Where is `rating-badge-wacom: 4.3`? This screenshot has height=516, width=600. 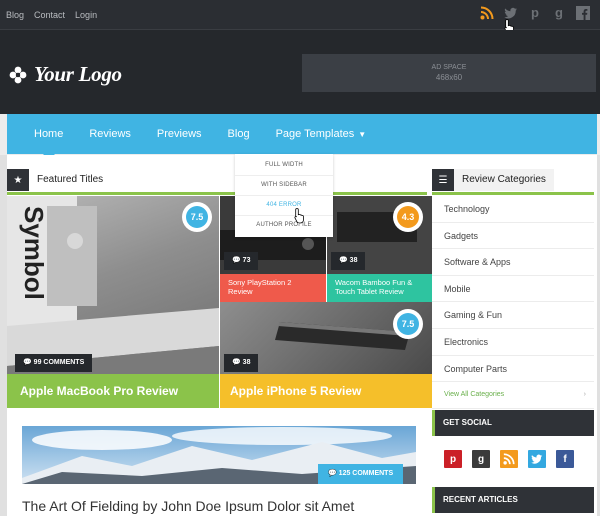
rating-badge-wacom: 4.3 is located at coordinates (408, 217).